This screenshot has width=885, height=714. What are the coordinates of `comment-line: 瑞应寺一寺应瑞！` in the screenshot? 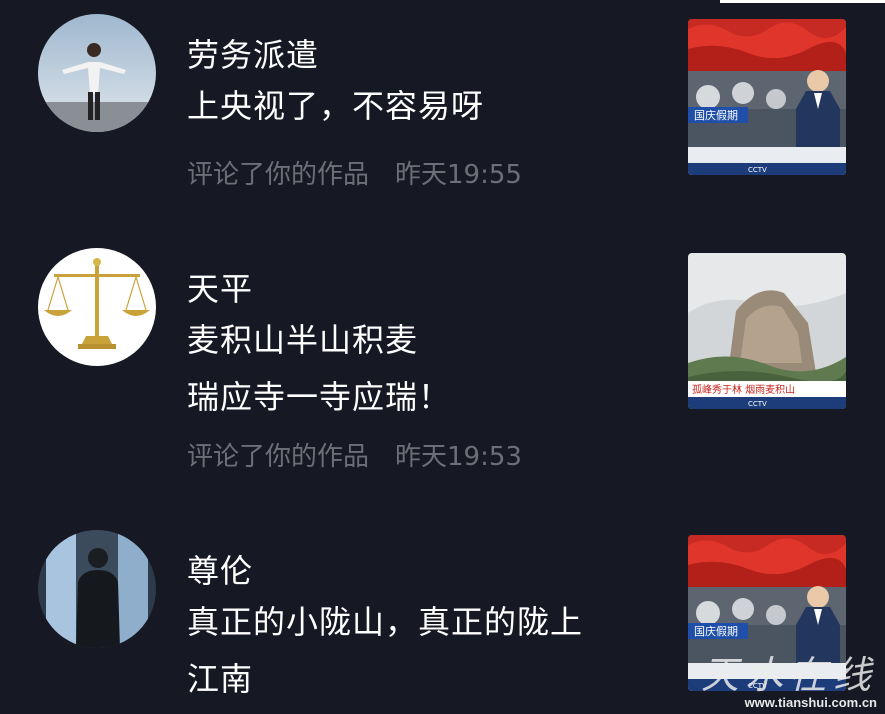 It's located at (319, 397).